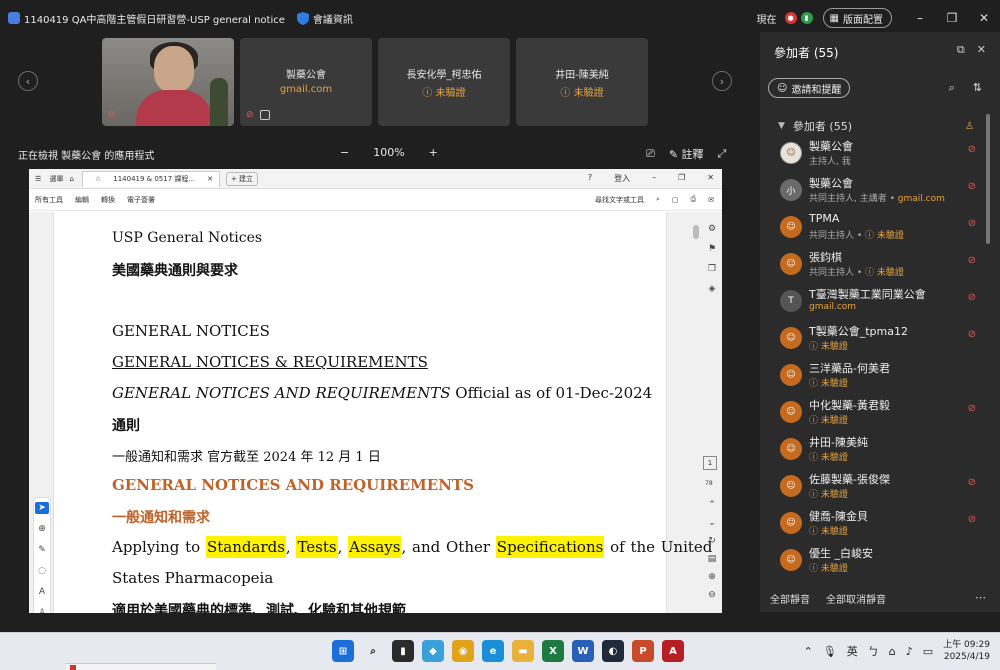 This screenshot has width=1000, height=670. I want to click on doc-minimize-button: –, so click(654, 178).